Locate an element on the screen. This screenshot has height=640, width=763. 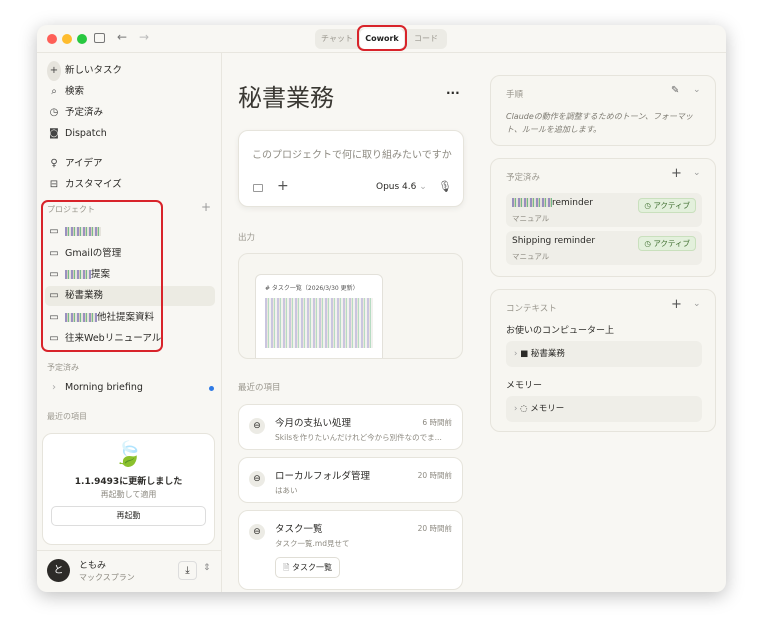
nav-label: カスタマイズ is located at coordinates (93, 184).